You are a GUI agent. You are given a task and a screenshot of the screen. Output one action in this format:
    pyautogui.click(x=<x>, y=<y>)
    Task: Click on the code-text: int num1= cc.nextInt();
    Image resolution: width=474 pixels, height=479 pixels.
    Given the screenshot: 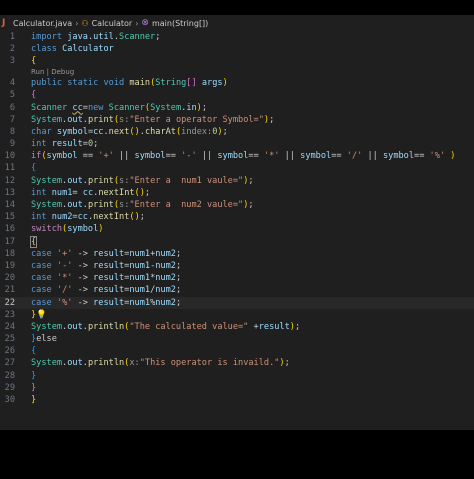 What is the action you would take?
    pyautogui.click(x=90, y=193)
    